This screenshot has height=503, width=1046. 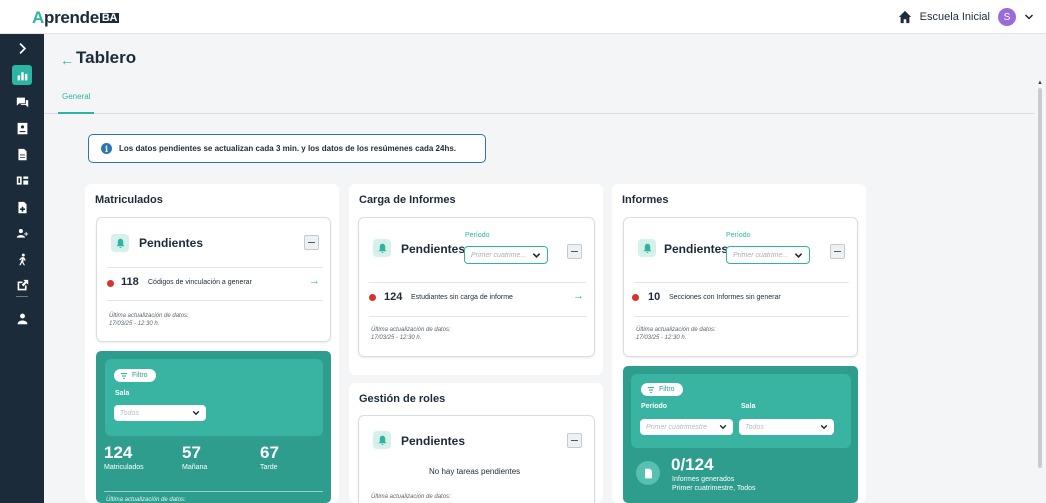 I want to click on app-logo: Aprende BA, so click(x=76, y=18).